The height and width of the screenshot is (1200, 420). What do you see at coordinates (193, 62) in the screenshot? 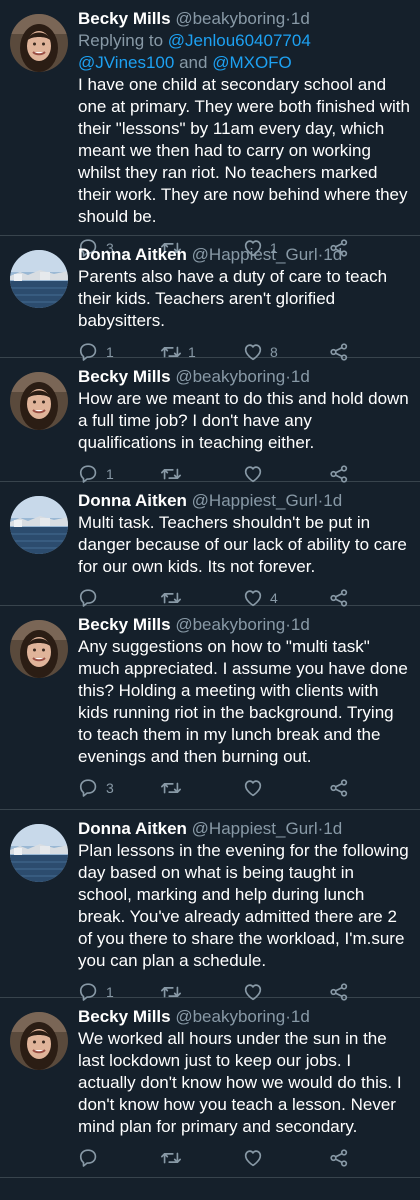
I see `replying-to-and: and` at bounding box center [193, 62].